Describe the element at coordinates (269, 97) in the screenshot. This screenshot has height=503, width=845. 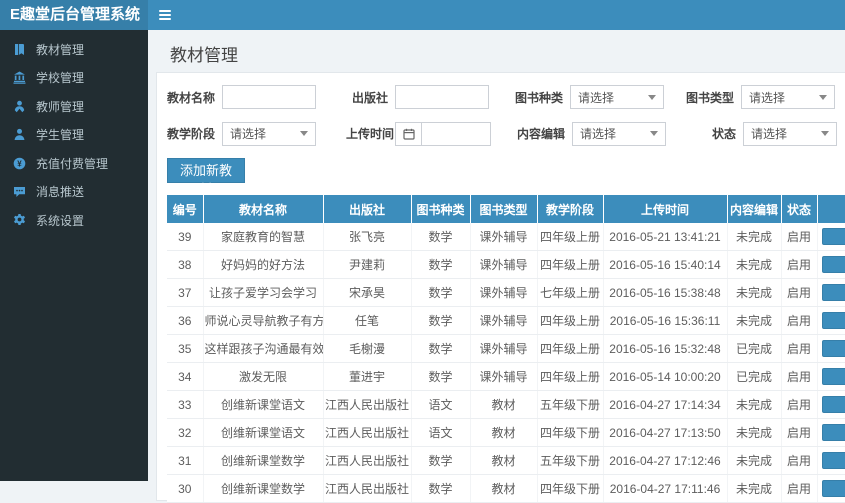
I see `textbook-name-input` at that location.